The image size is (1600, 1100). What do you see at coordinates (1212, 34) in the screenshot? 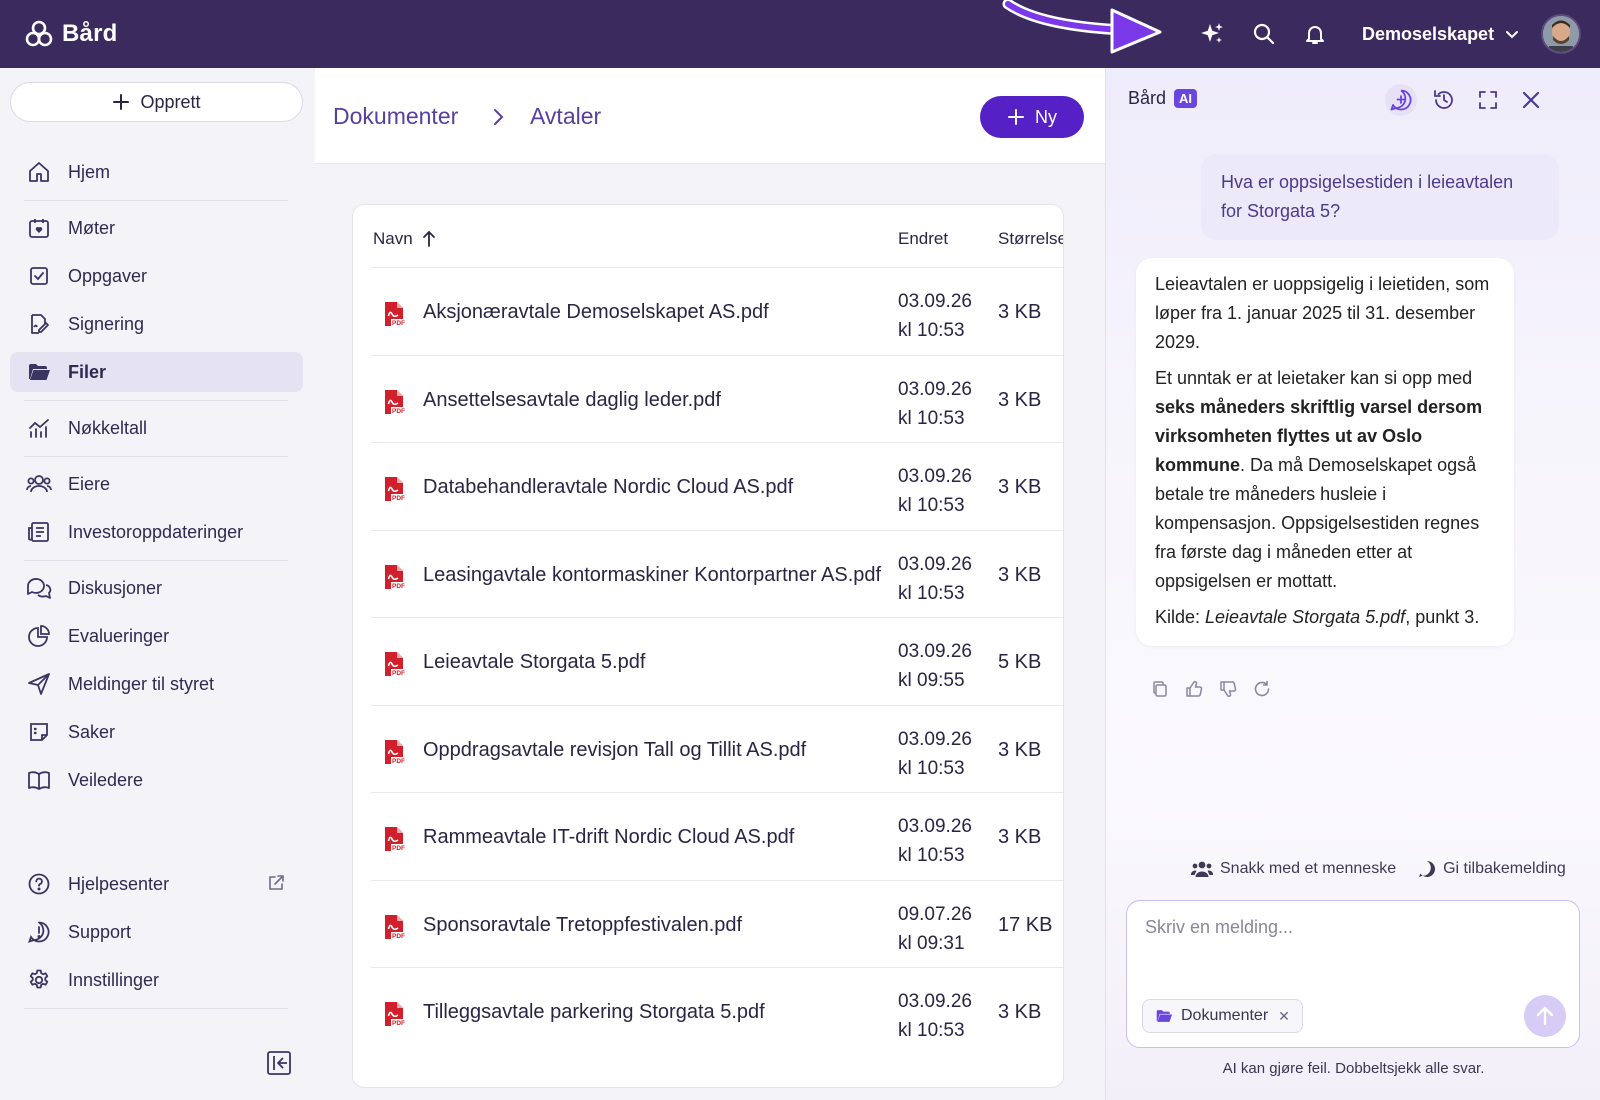
I see `sparkle-icon` at bounding box center [1212, 34].